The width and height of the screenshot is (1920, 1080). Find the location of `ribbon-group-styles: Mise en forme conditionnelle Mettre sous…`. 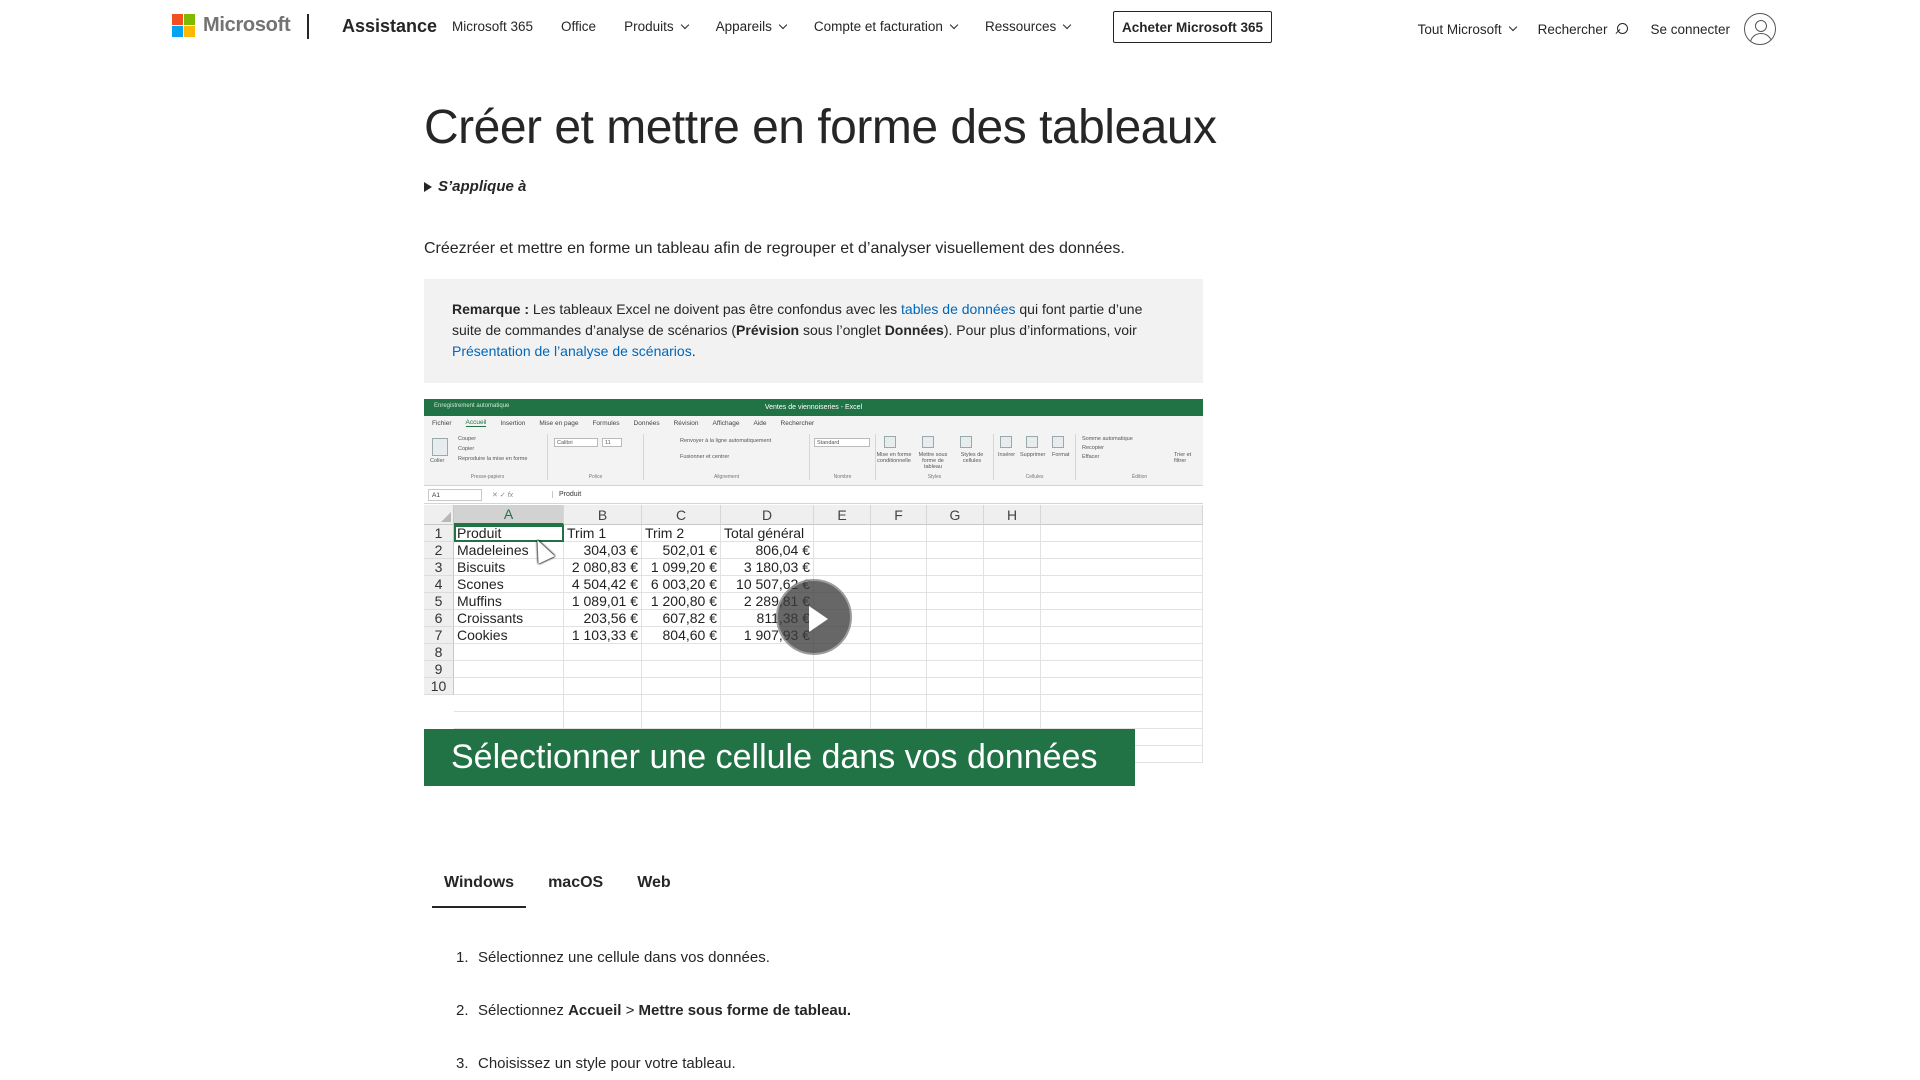

ribbon-group-styles: Mise en forme conditionnelle Mettre sous… is located at coordinates (935, 457).